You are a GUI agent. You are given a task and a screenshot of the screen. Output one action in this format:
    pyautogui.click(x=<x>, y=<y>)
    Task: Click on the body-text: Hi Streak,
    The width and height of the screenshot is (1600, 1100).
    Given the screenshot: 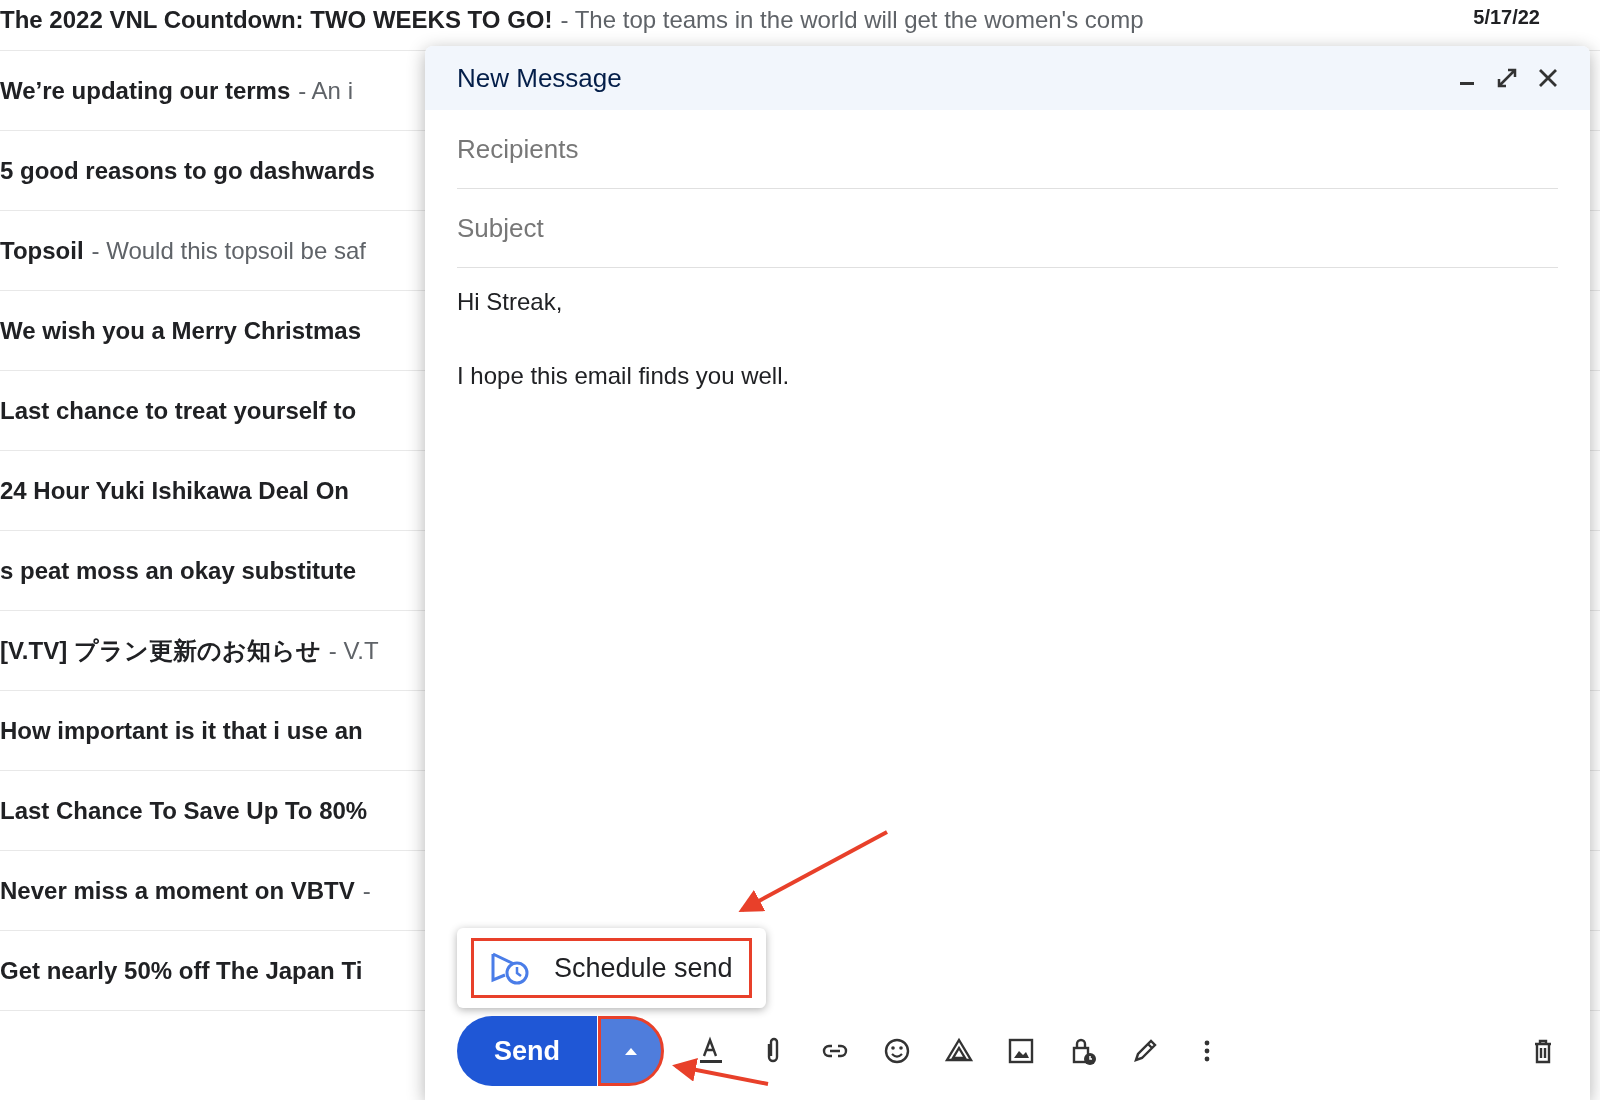 What is the action you would take?
    pyautogui.click(x=510, y=302)
    